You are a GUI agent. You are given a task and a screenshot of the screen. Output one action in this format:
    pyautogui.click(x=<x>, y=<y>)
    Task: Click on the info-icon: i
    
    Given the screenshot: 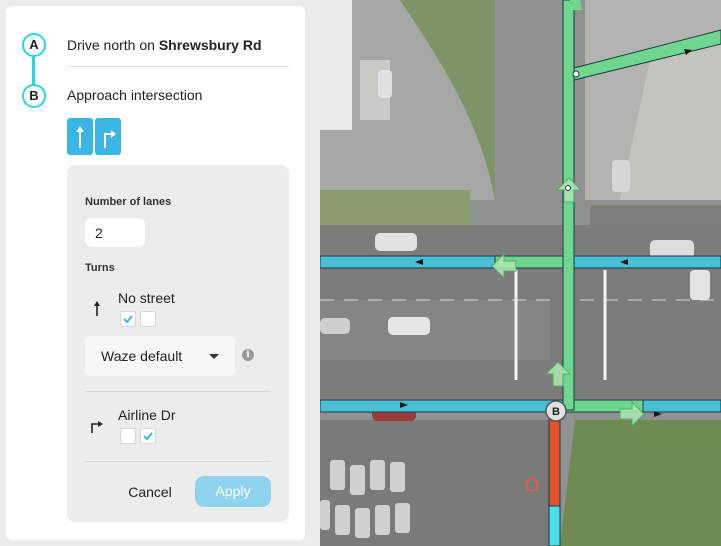 What is the action you would take?
    pyautogui.click(x=248, y=355)
    